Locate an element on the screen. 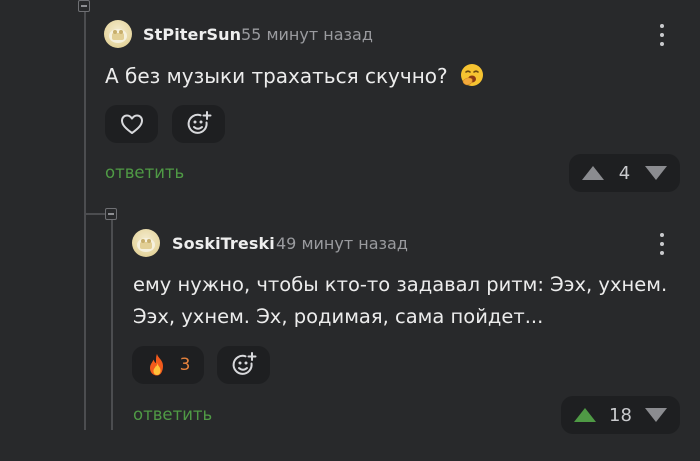  fire-icon is located at coordinates (156, 365).